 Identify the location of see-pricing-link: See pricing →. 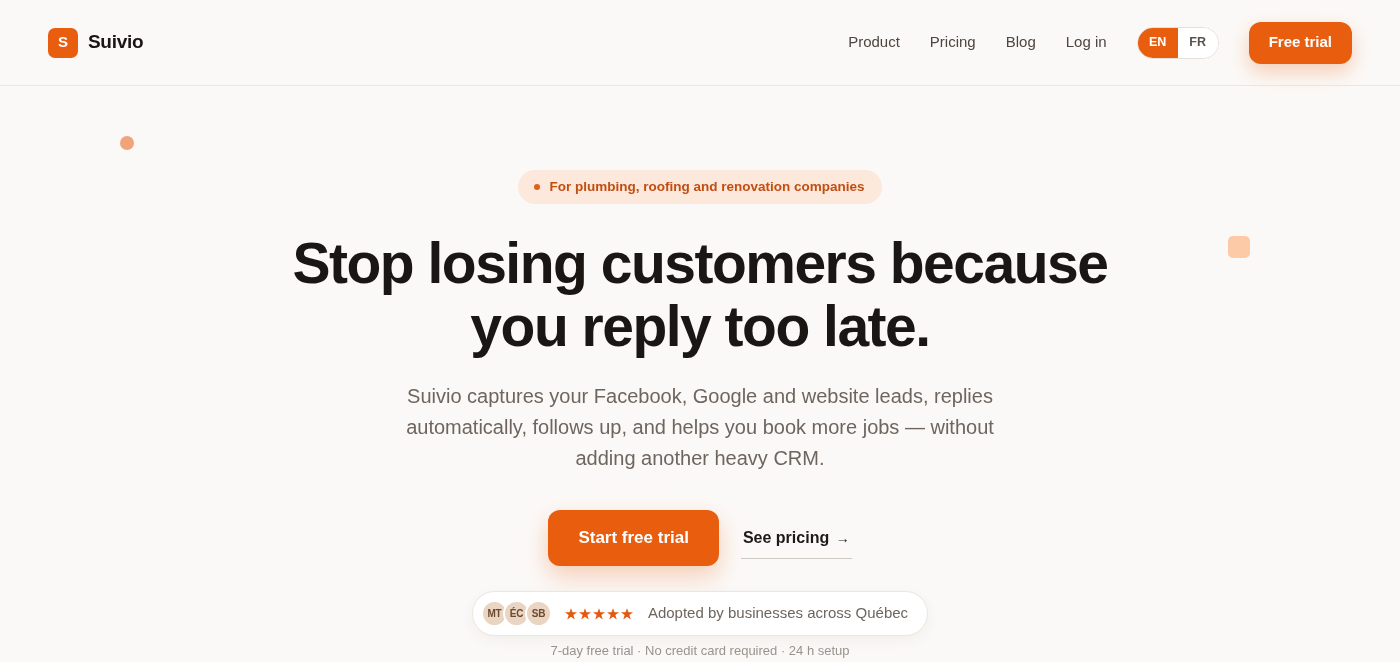
(796, 538).